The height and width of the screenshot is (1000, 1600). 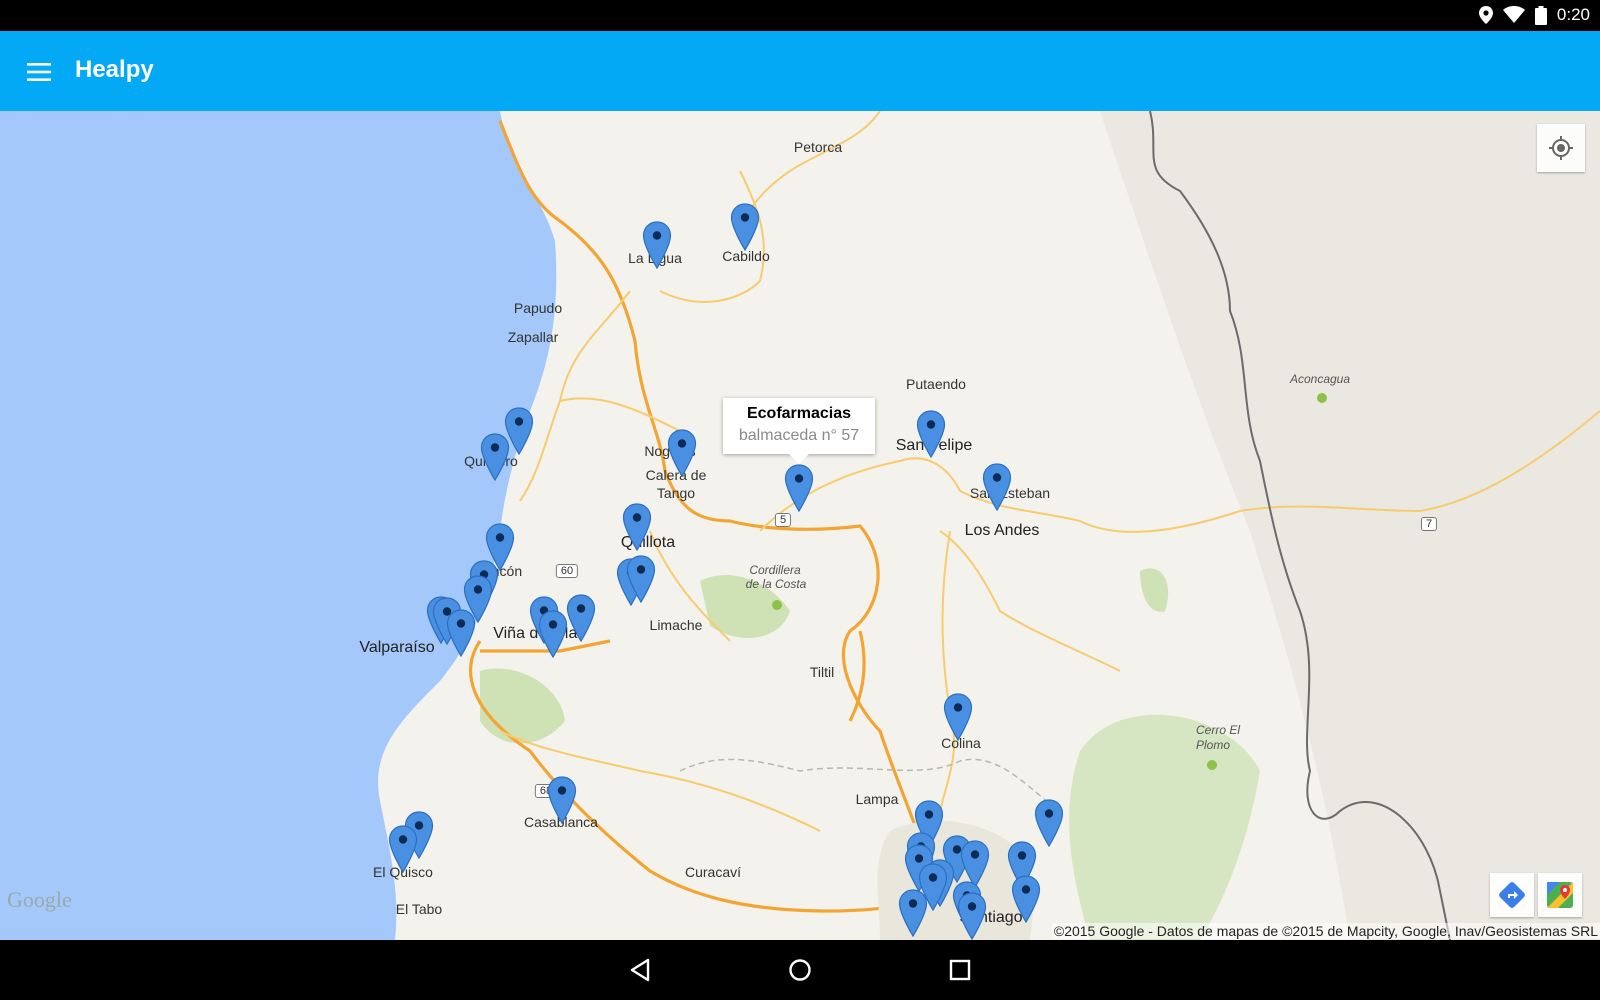 What do you see at coordinates (1218, 730) in the screenshot?
I see `place-label: Cerro El` at bounding box center [1218, 730].